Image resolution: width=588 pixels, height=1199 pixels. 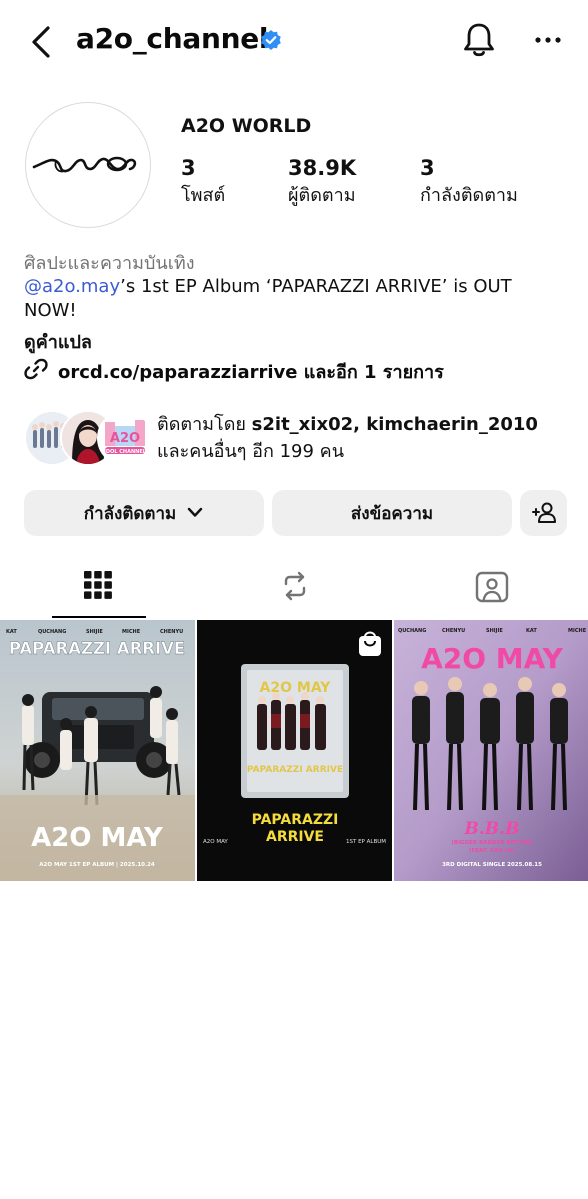 I want to click on message-button: ส่งข้อความ, so click(x=392, y=513).